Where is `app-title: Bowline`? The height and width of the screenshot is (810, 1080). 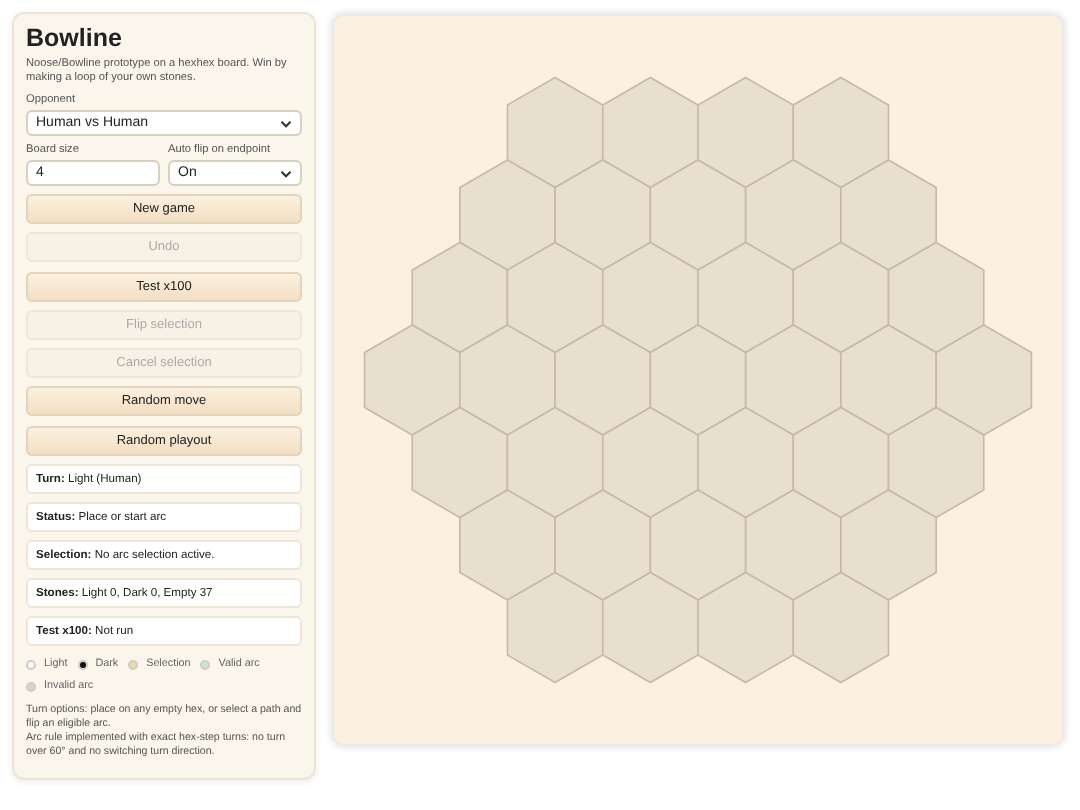
app-title: Bowline is located at coordinates (75, 38).